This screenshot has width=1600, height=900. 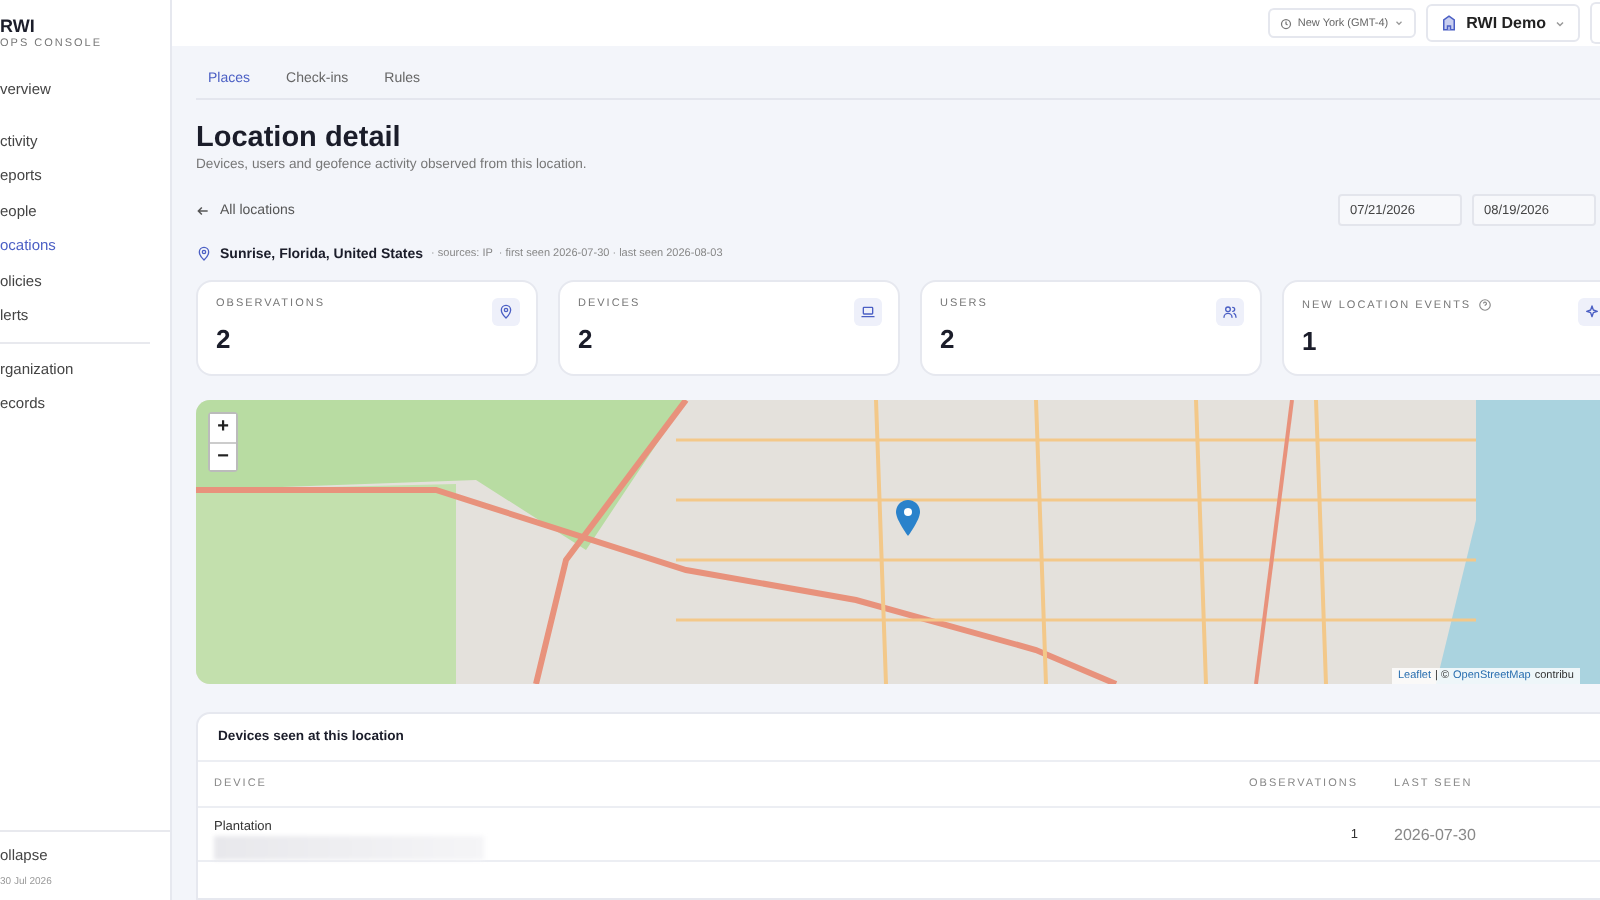 I want to click on arrow-left-icon, so click(x=203, y=210).